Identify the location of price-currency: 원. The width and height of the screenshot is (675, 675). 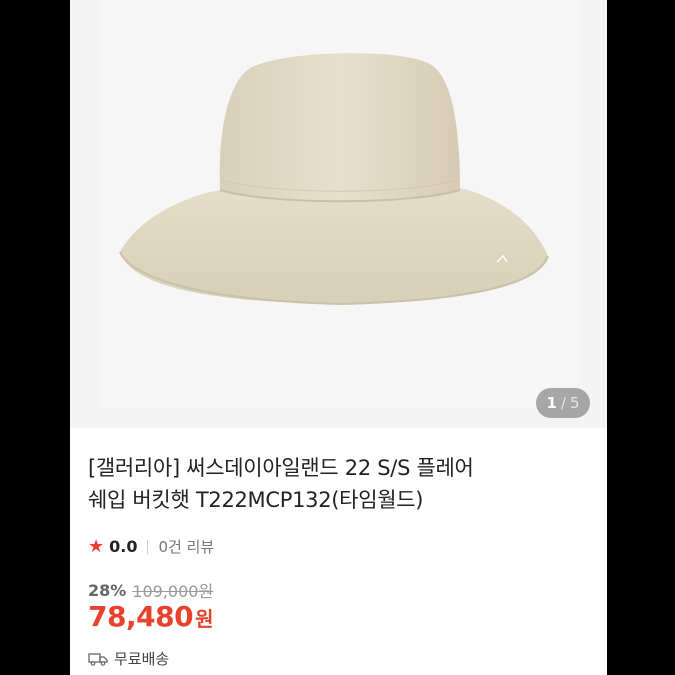
(204, 619).